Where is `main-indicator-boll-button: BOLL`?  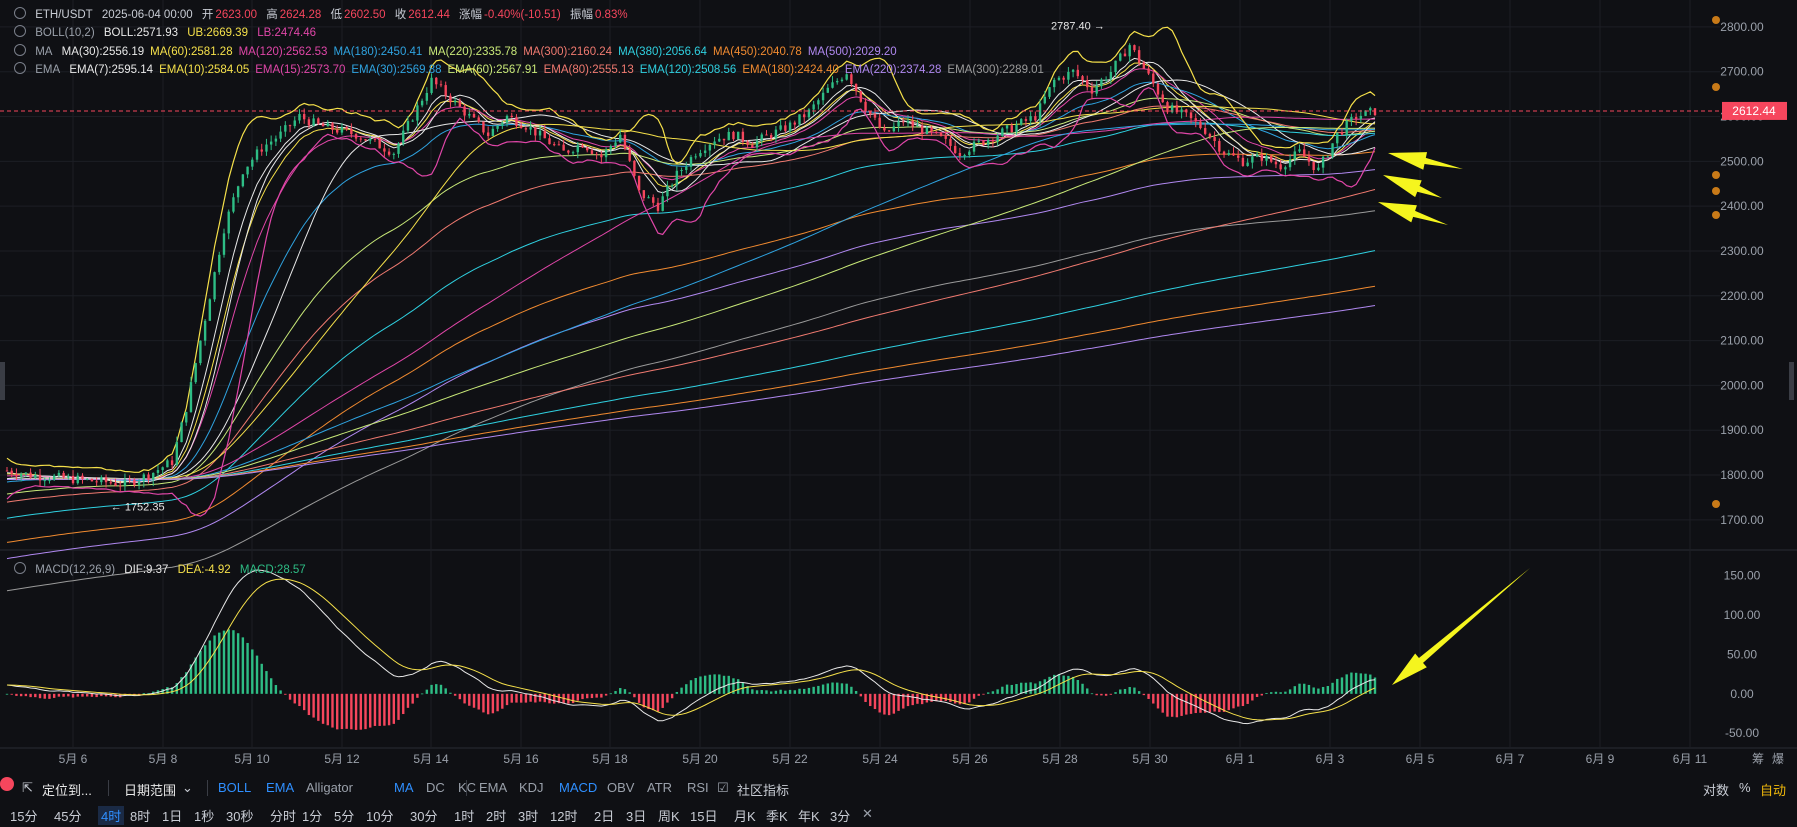
main-indicator-boll-button: BOLL is located at coordinates (234, 787).